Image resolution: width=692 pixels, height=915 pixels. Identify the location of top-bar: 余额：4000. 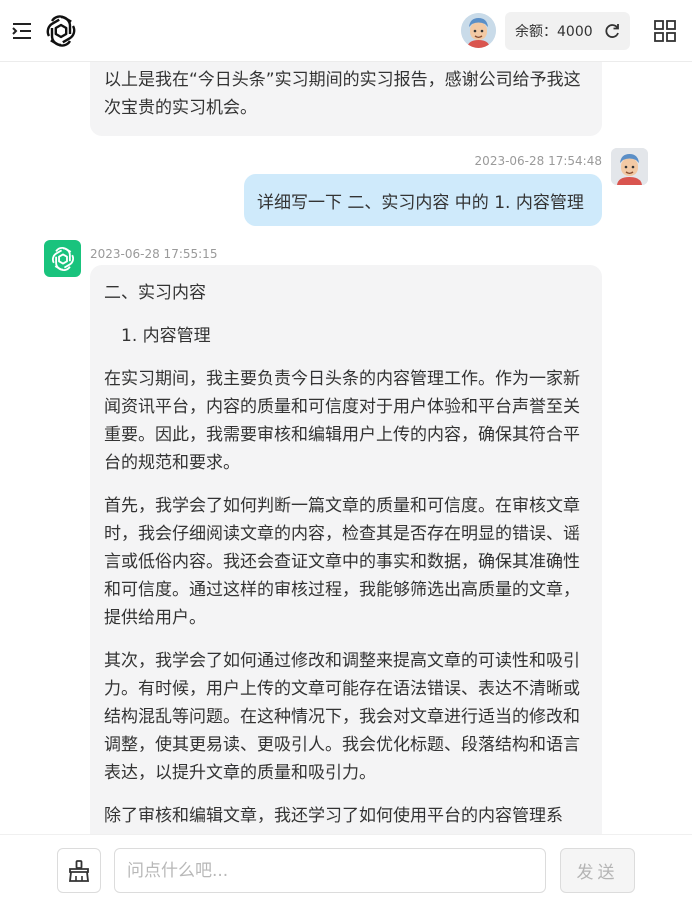
(346, 31).